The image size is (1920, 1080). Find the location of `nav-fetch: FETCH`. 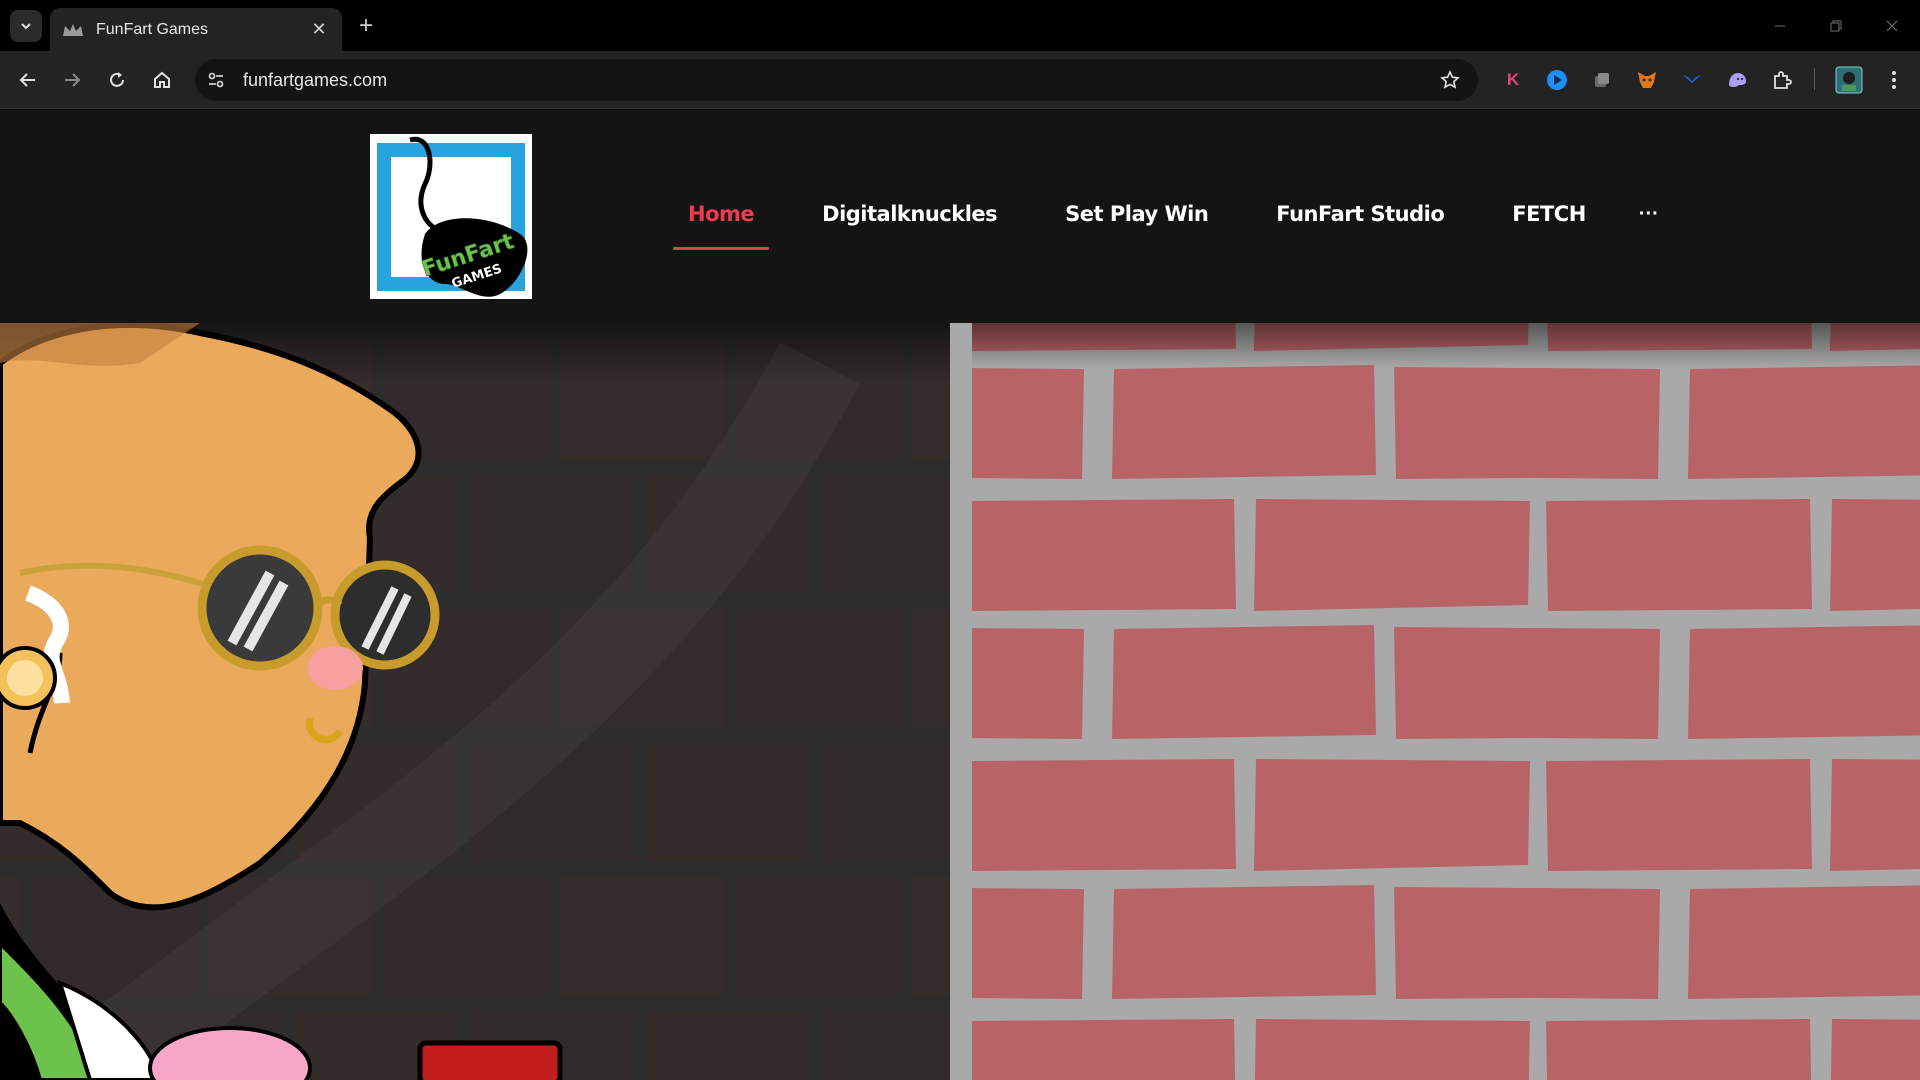

nav-fetch: FETCH is located at coordinates (1549, 214).